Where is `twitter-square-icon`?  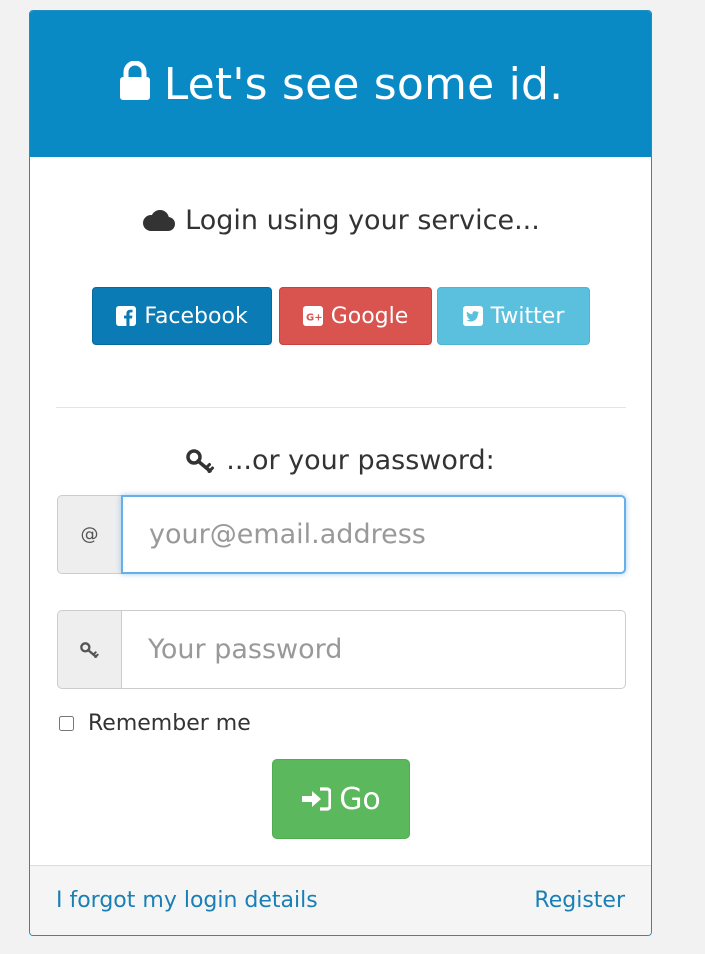 twitter-square-icon is located at coordinates (472, 316).